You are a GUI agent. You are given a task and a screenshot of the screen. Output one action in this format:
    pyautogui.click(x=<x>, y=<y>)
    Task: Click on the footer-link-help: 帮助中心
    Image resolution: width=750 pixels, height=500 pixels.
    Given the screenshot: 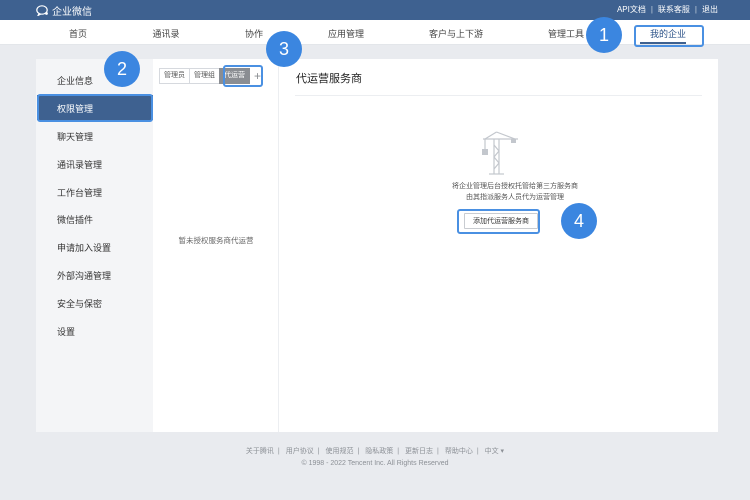 What is the action you would take?
    pyautogui.click(x=459, y=451)
    